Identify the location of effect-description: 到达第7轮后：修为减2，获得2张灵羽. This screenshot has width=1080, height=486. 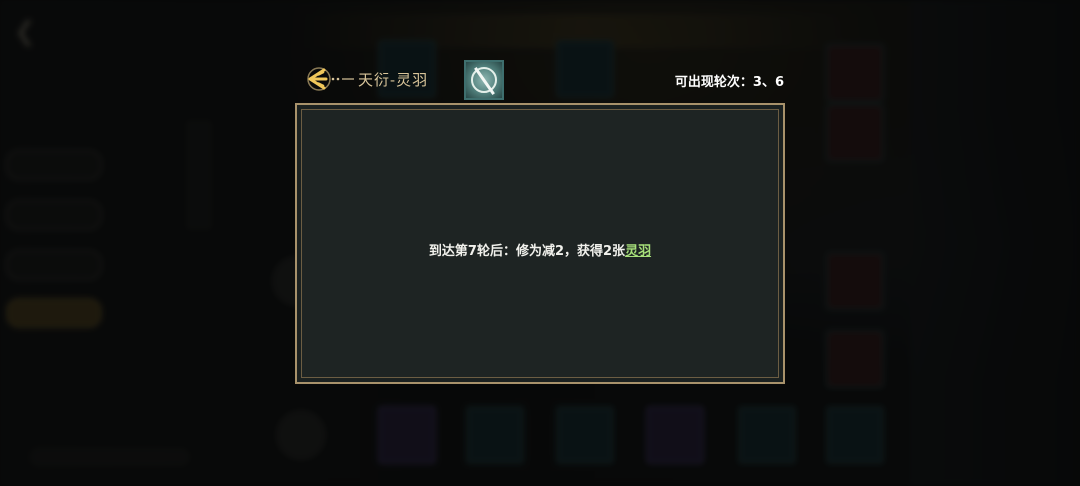
(540, 249).